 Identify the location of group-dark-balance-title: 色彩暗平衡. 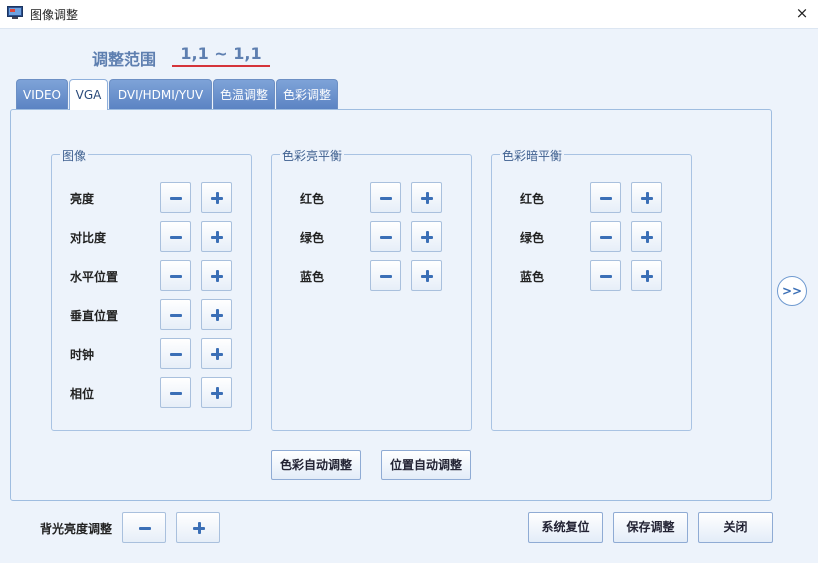
(532, 155).